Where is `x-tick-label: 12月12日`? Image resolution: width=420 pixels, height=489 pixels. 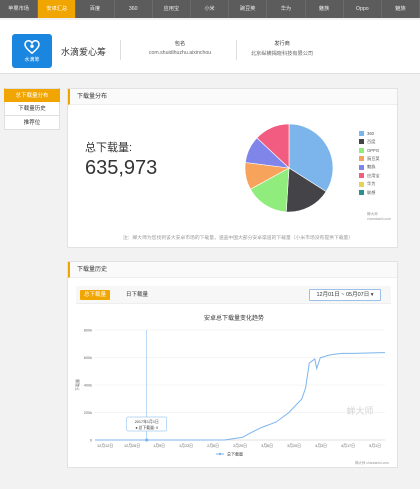
x-tick-label: 12月12日 is located at coordinates (105, 445).